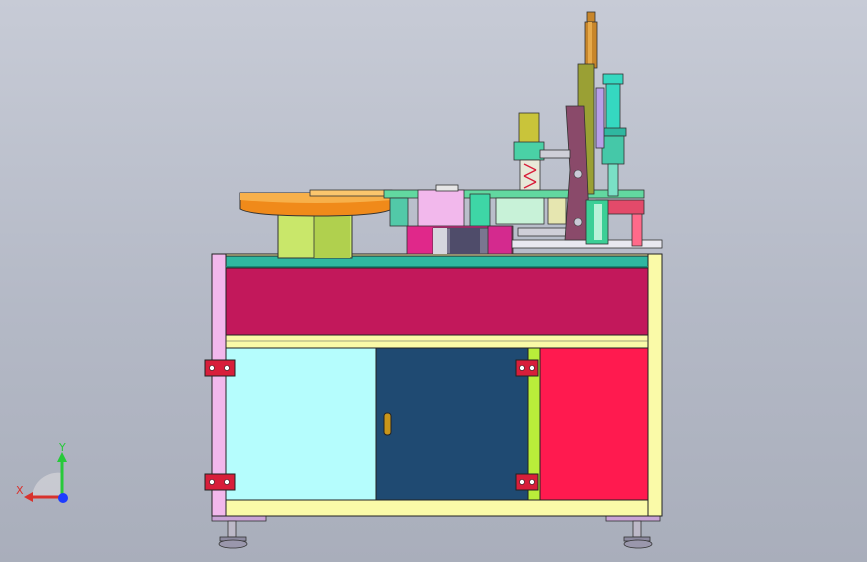 The height and width of the screenshot is (562, 867). Describe the element at coordinates (437, 301) in the screenshot. I see `drawer-panel` at that location.